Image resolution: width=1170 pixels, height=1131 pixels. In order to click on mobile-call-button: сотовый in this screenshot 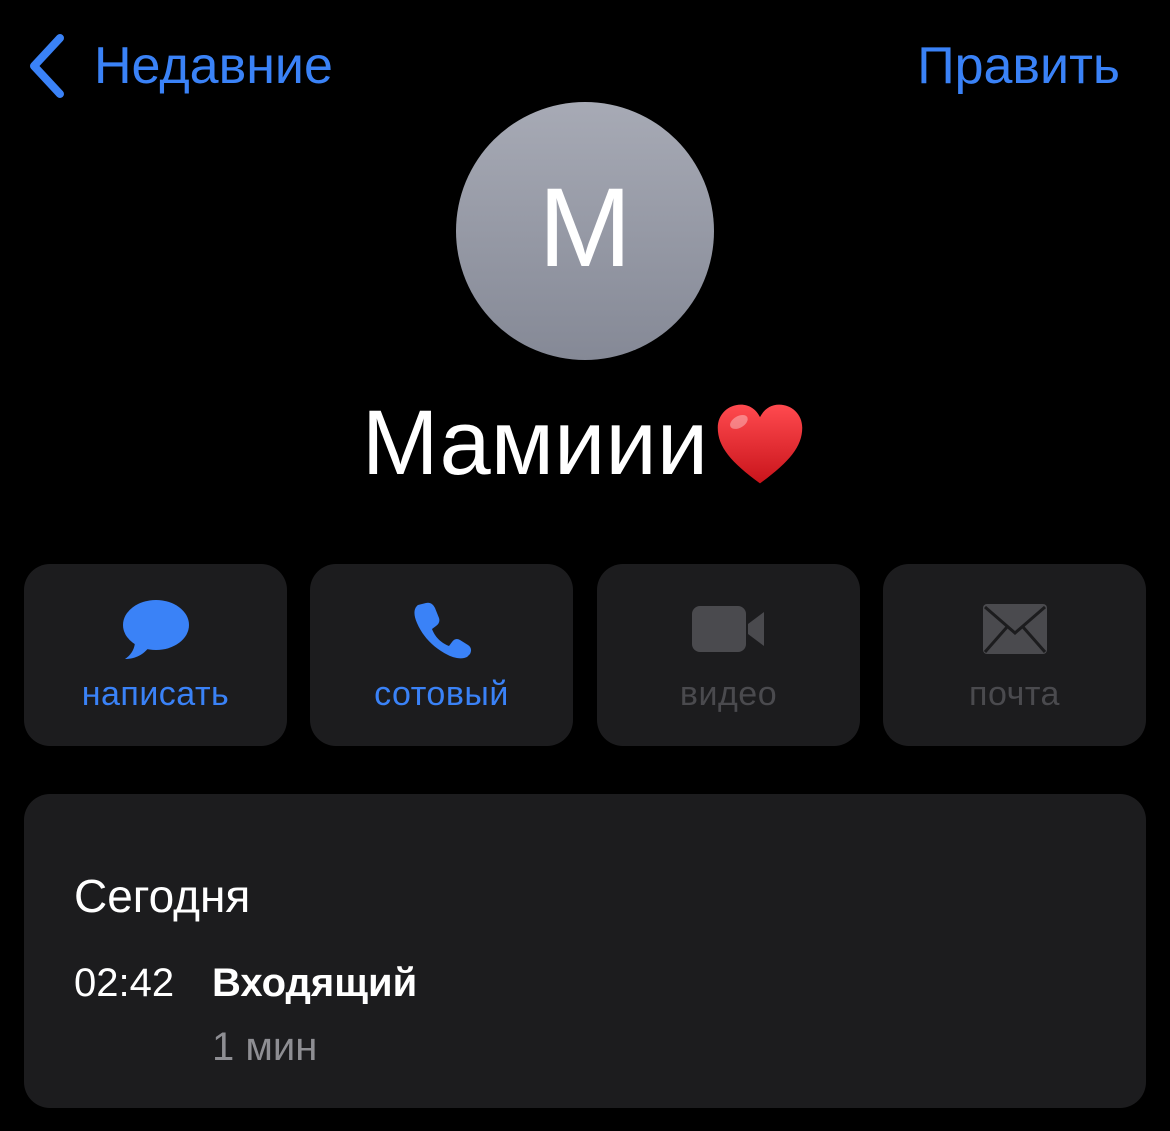, I will do `click(441, 655)`.